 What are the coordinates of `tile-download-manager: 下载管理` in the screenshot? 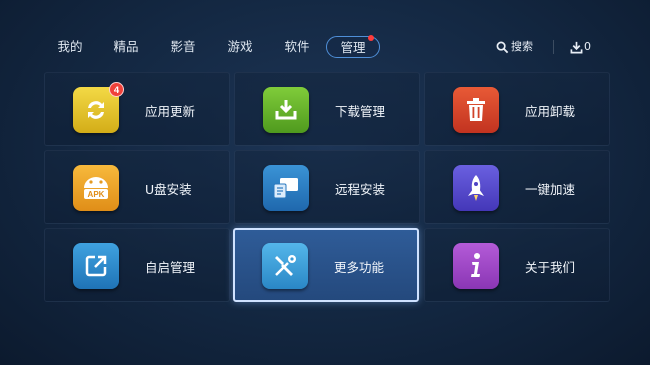 It's located at (327, 109).